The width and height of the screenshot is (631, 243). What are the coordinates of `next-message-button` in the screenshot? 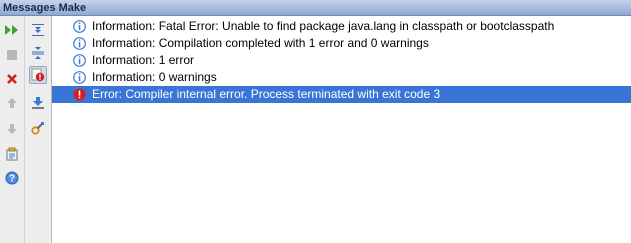 It's located at (12, 129).